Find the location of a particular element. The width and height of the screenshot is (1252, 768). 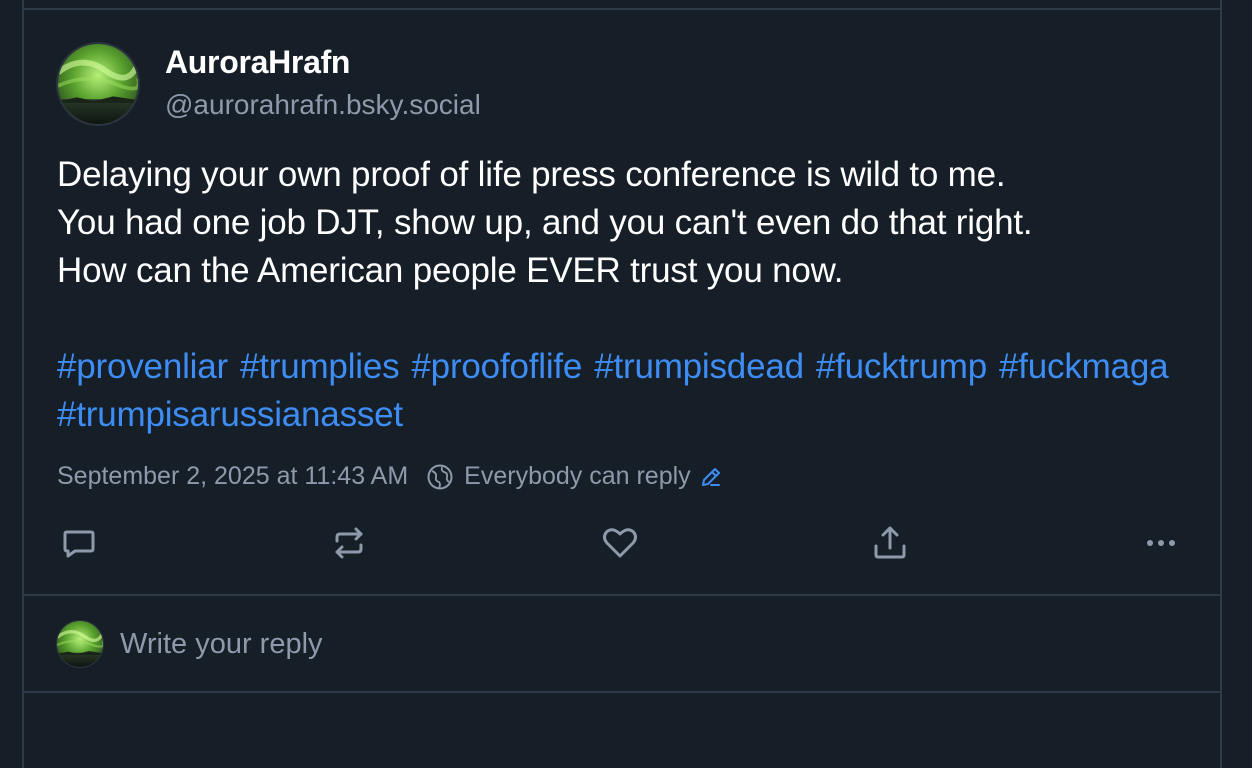

author-handle: @aurorahrafn.bsky.social is located at coordinates (323, 105).